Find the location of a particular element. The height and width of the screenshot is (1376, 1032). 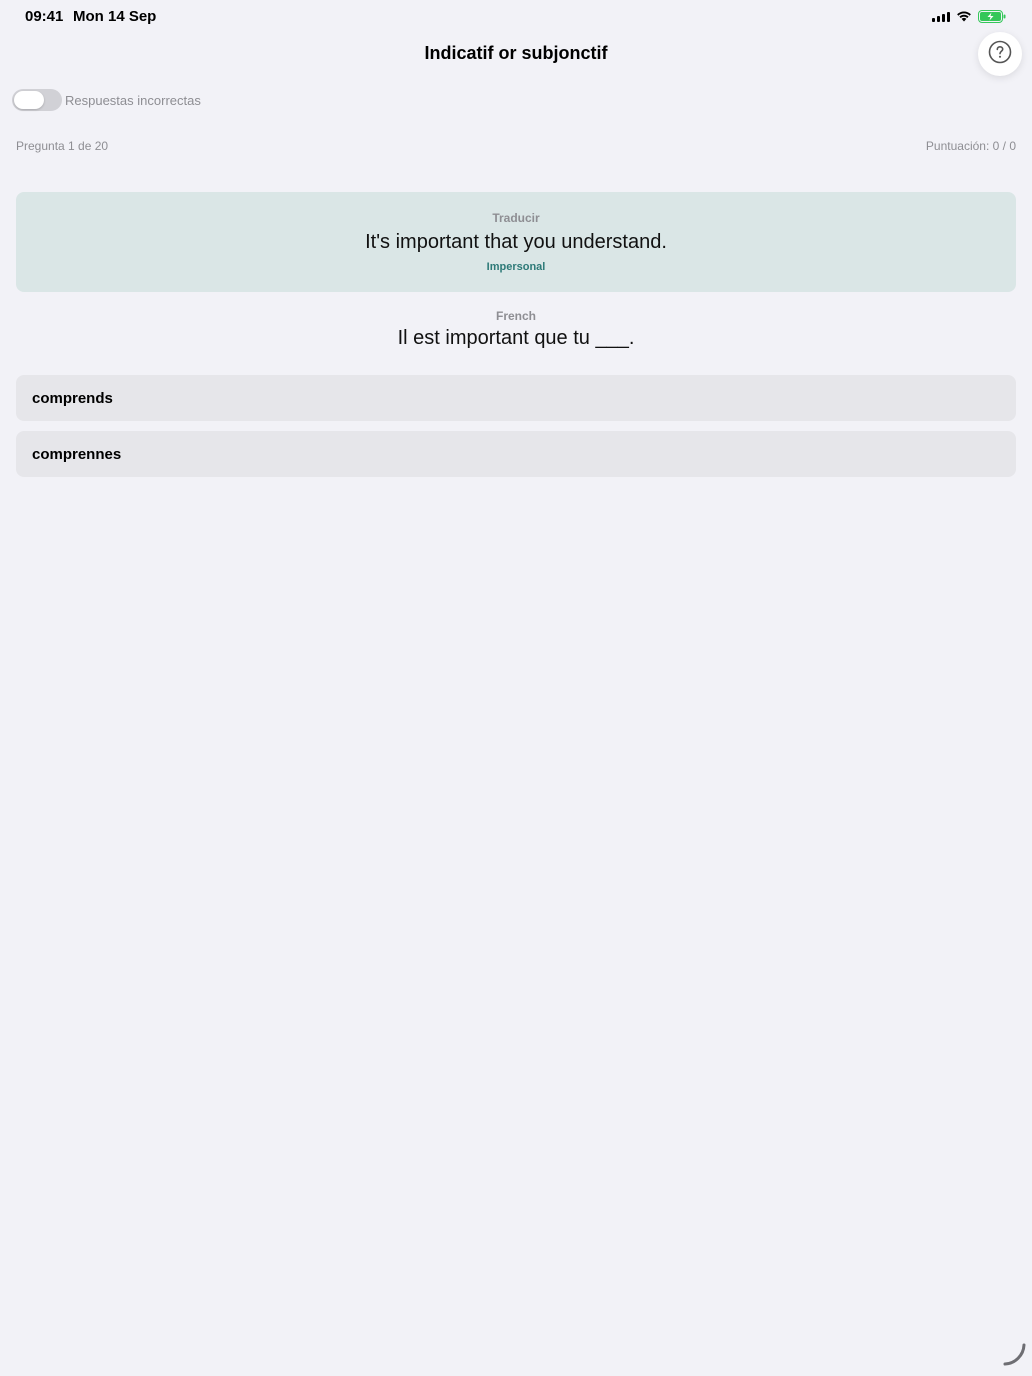

incorrect-answers-toggle is located at coordinates (37, 100).